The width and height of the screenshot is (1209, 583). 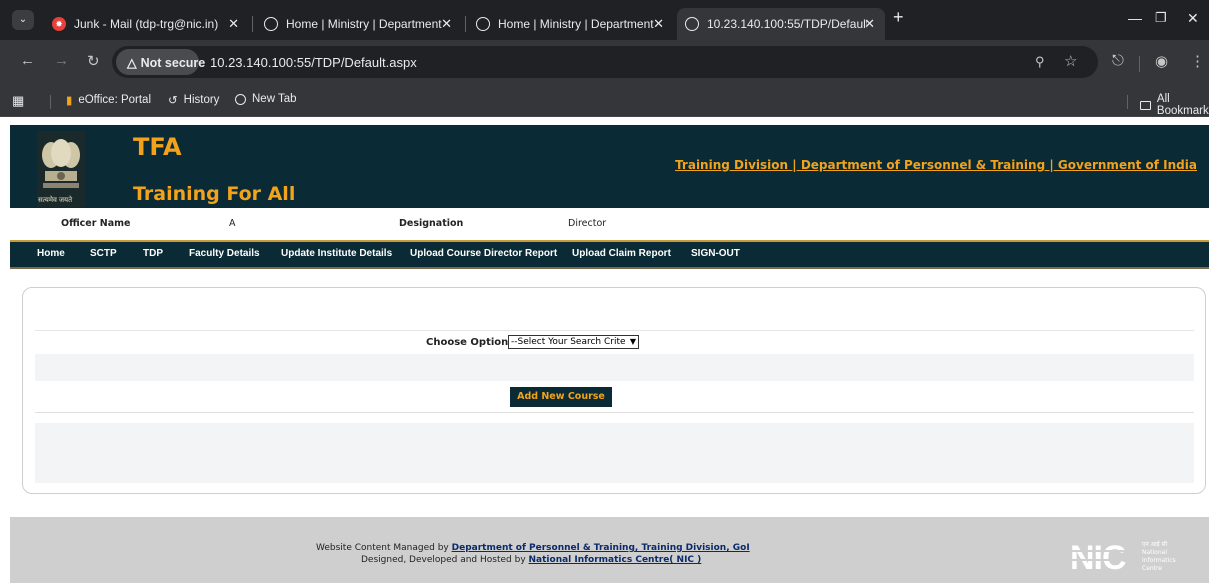 I want to click on restore-icon: ❐, so click(x=1161, y=18).